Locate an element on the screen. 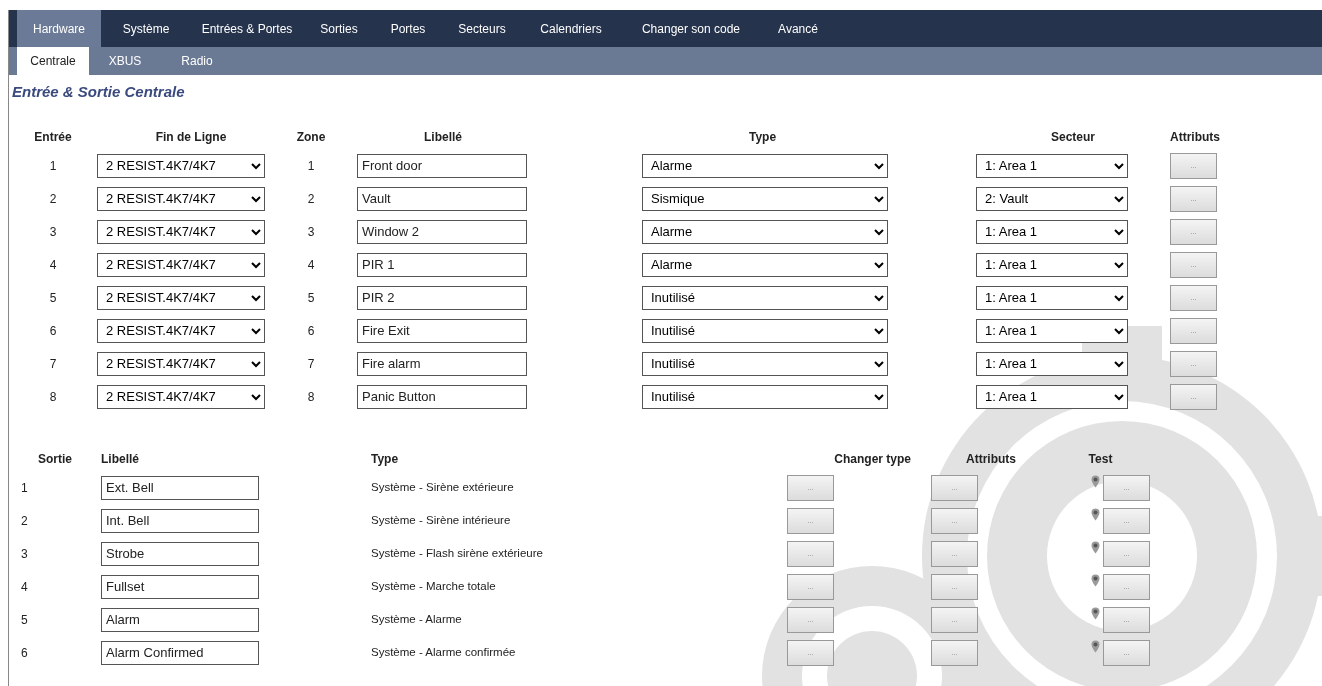 The image size is (1322, 686). column-header: Test is located at coordinates (1100, 458).